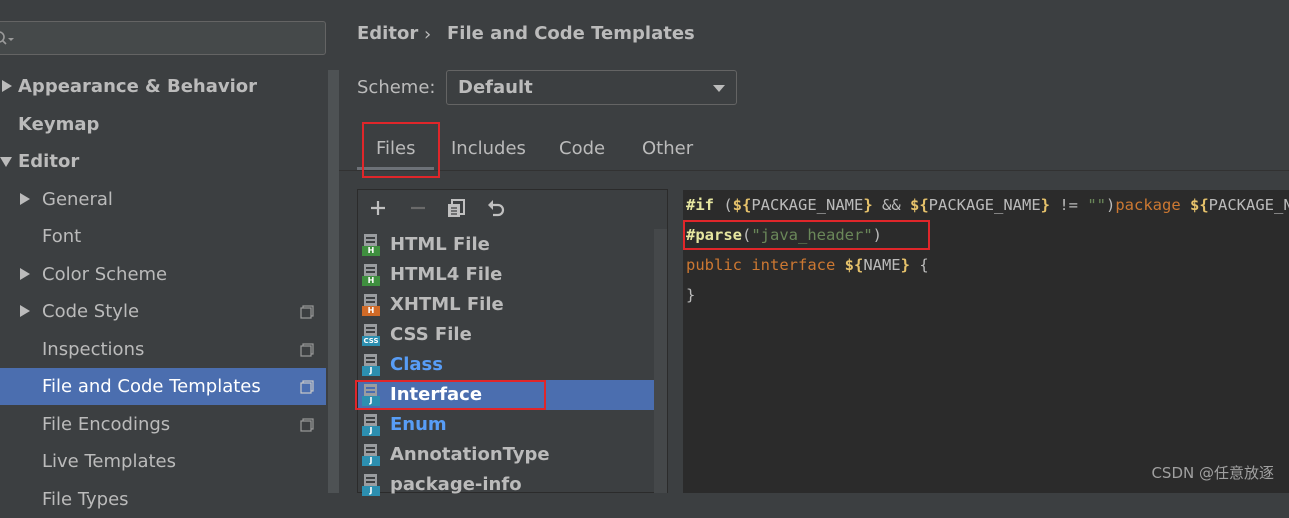 The width and height of the screenshot is (1289, 518). I want to click on scheme-dropdown: Default, so click(591, 87).